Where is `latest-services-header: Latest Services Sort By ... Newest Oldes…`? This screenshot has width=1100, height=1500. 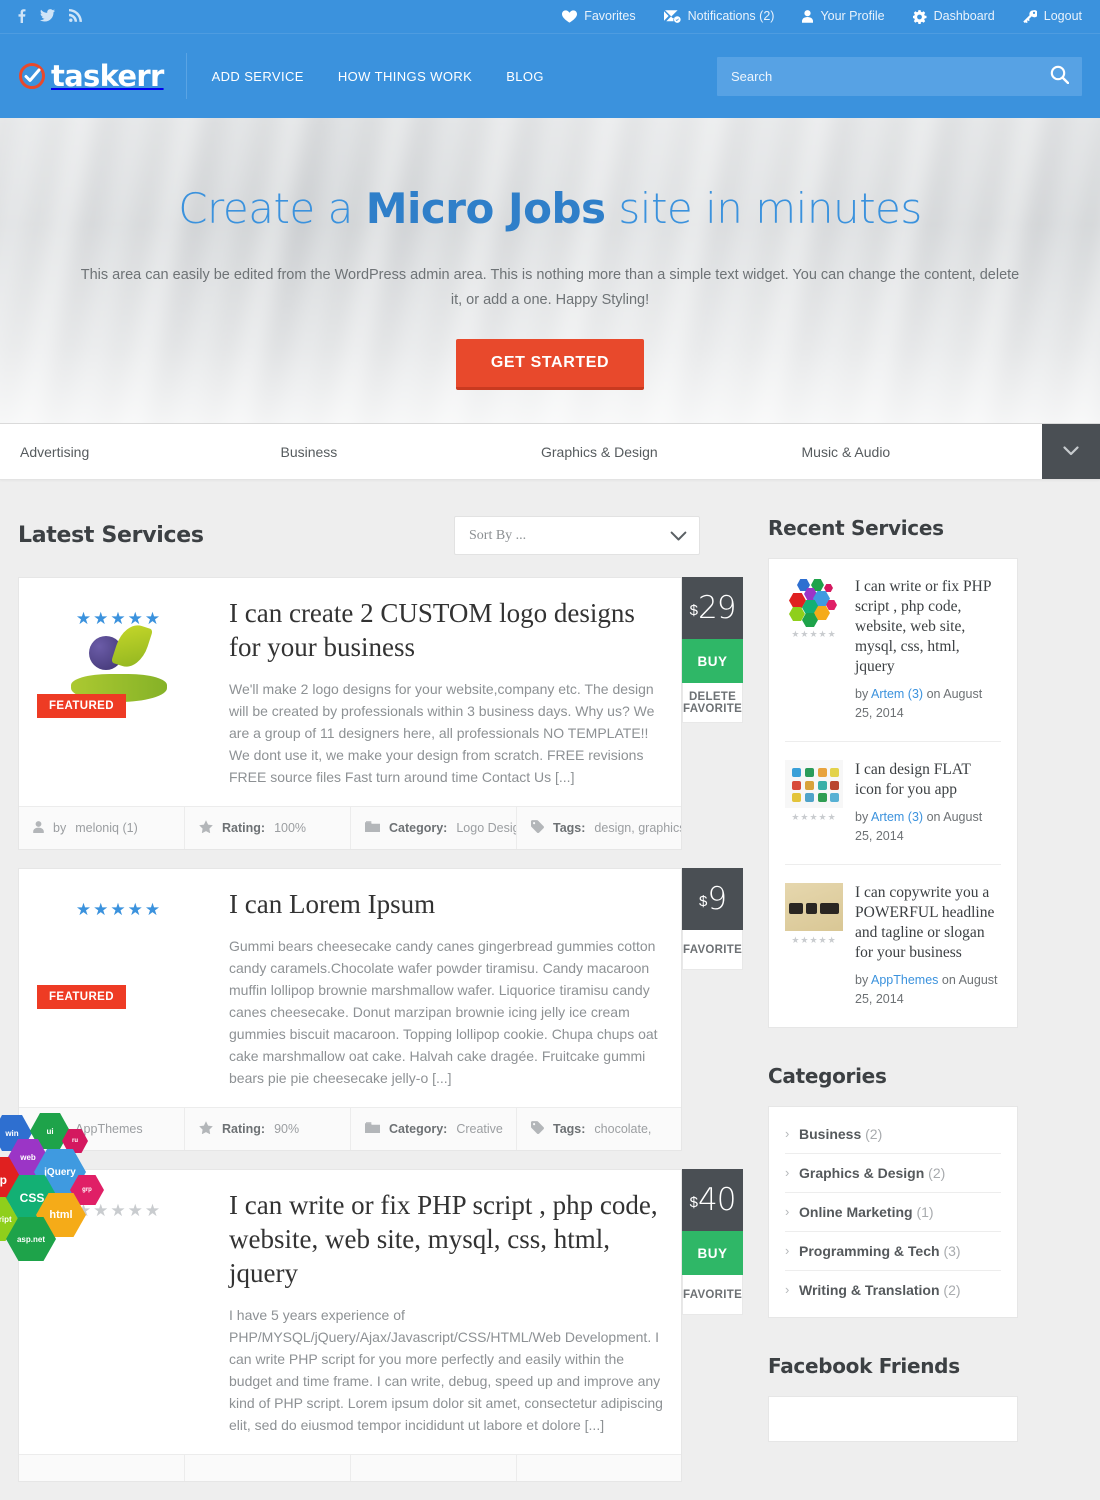 latest-services-header: Latest Services Sort By ... Newest Oldes… is located at coordinates (359, 535).